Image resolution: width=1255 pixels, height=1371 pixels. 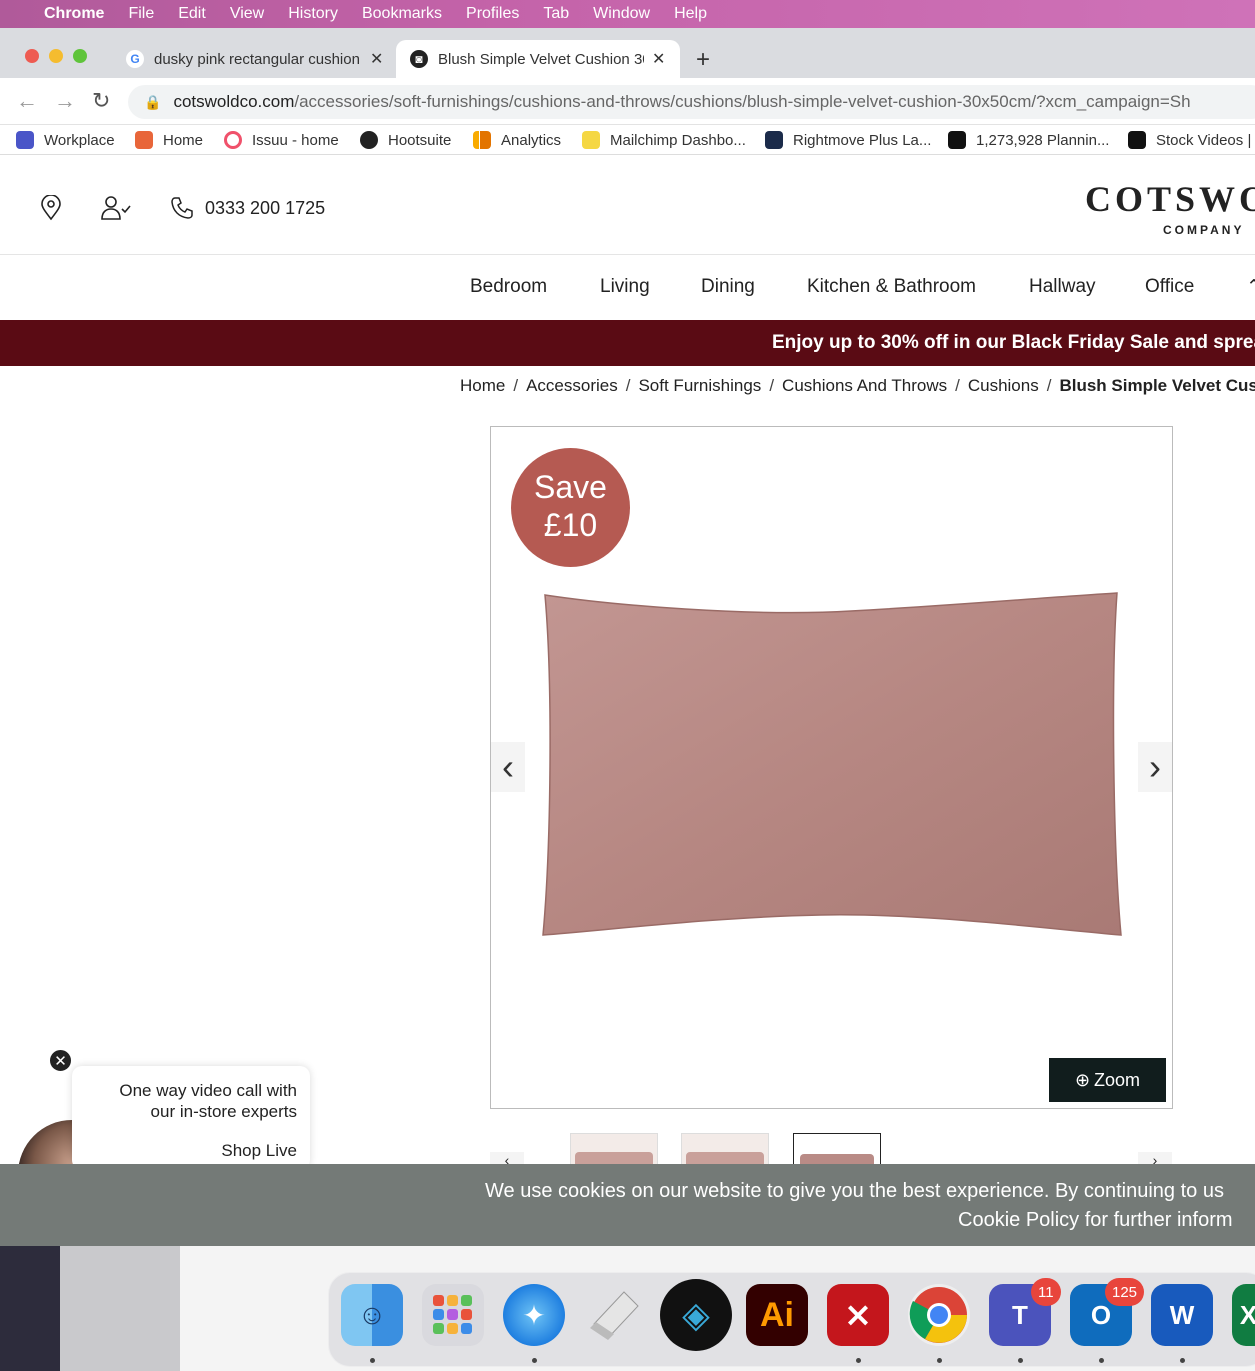 I want to click on chevron-right-icon: ›, so click(x=1155, y=766).